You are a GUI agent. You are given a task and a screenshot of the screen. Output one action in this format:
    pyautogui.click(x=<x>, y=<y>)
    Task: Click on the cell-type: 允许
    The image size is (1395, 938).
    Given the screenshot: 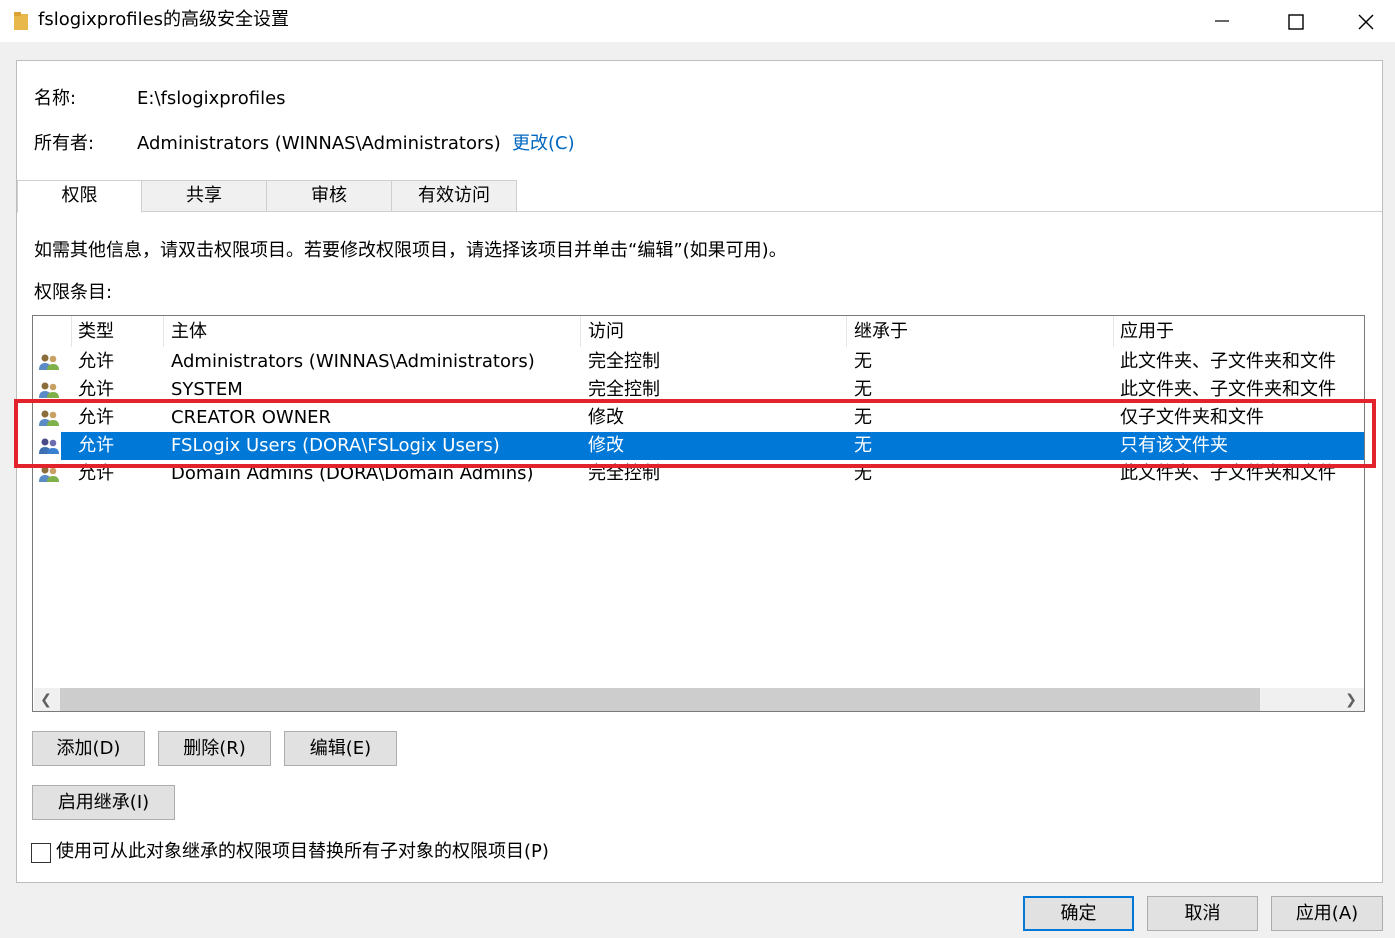 What is the action you would take?
    pyautogui.click(x=96, y=361)
    